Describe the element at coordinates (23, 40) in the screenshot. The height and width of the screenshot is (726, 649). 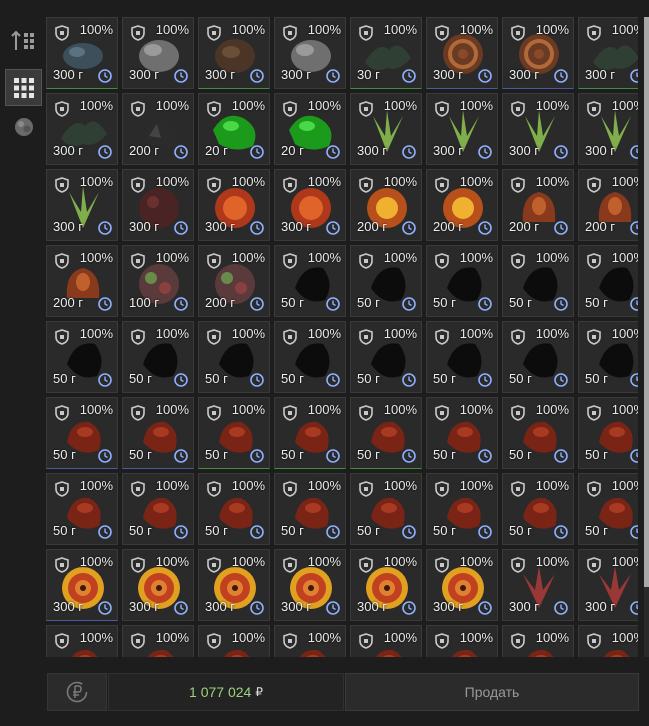
I see `sort-button` at that location.